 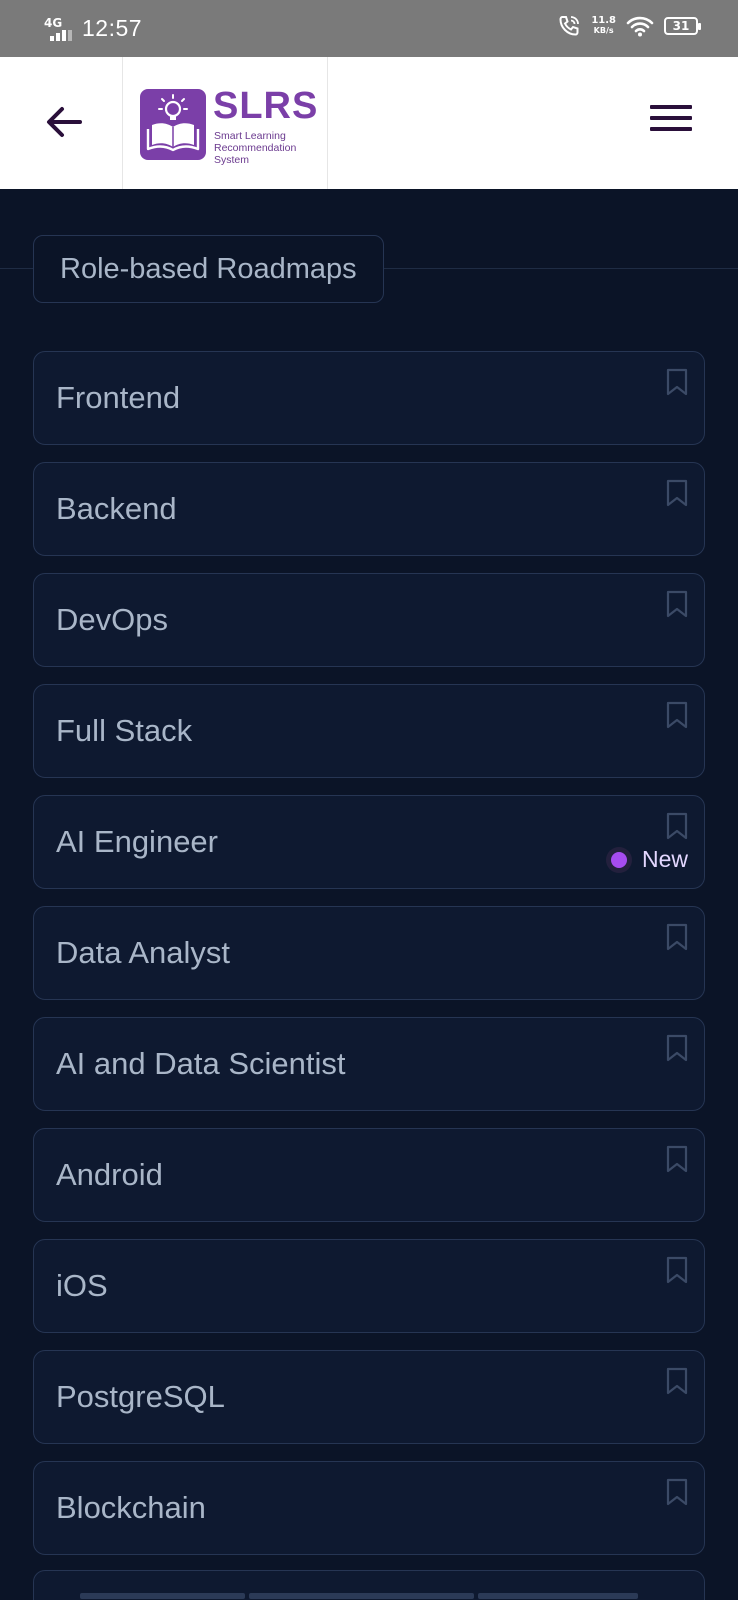 What do you see at coordinates (618, 859) in the screenshot?
I see `badge-dot-icon` at bounding box center [618, 859].